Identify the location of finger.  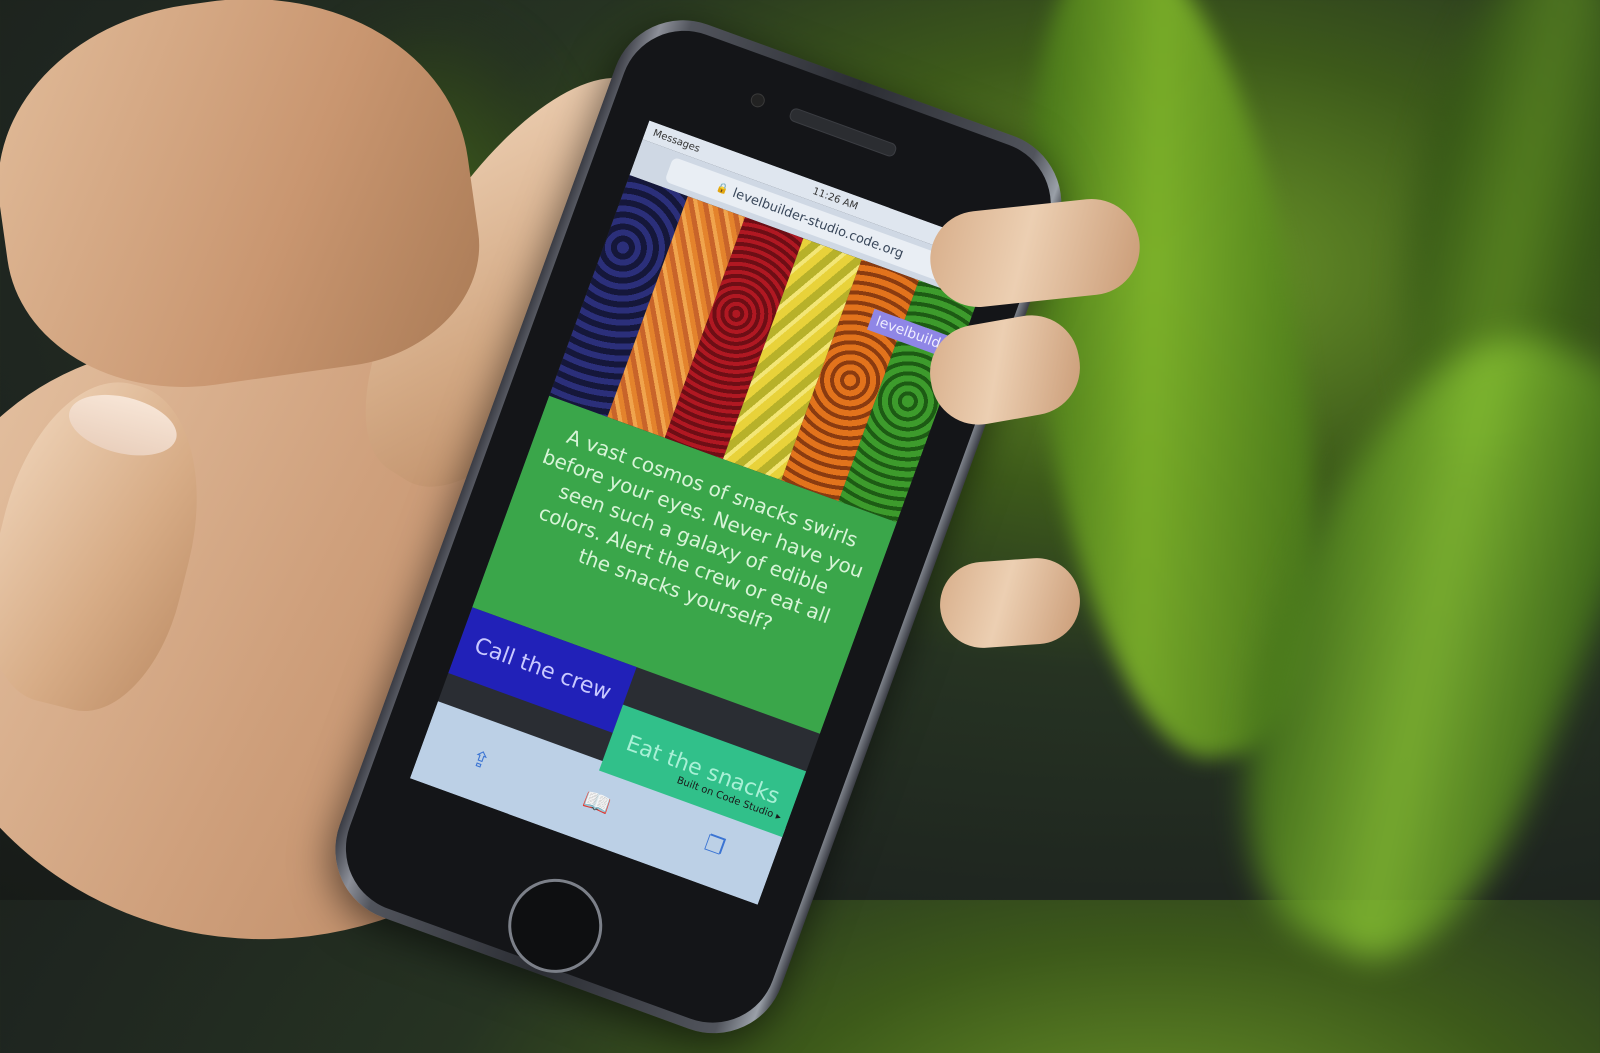
(1010, 603).